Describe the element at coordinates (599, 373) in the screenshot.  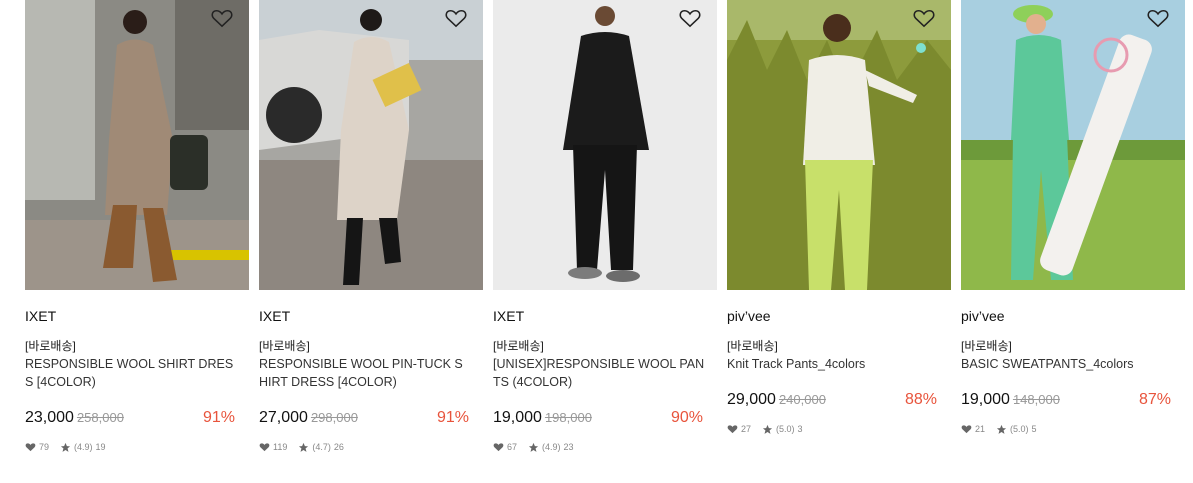
I see `product-name: [UNISEX]RESPONSIBLE WOOL PANTS (4COLOR)` at that location.